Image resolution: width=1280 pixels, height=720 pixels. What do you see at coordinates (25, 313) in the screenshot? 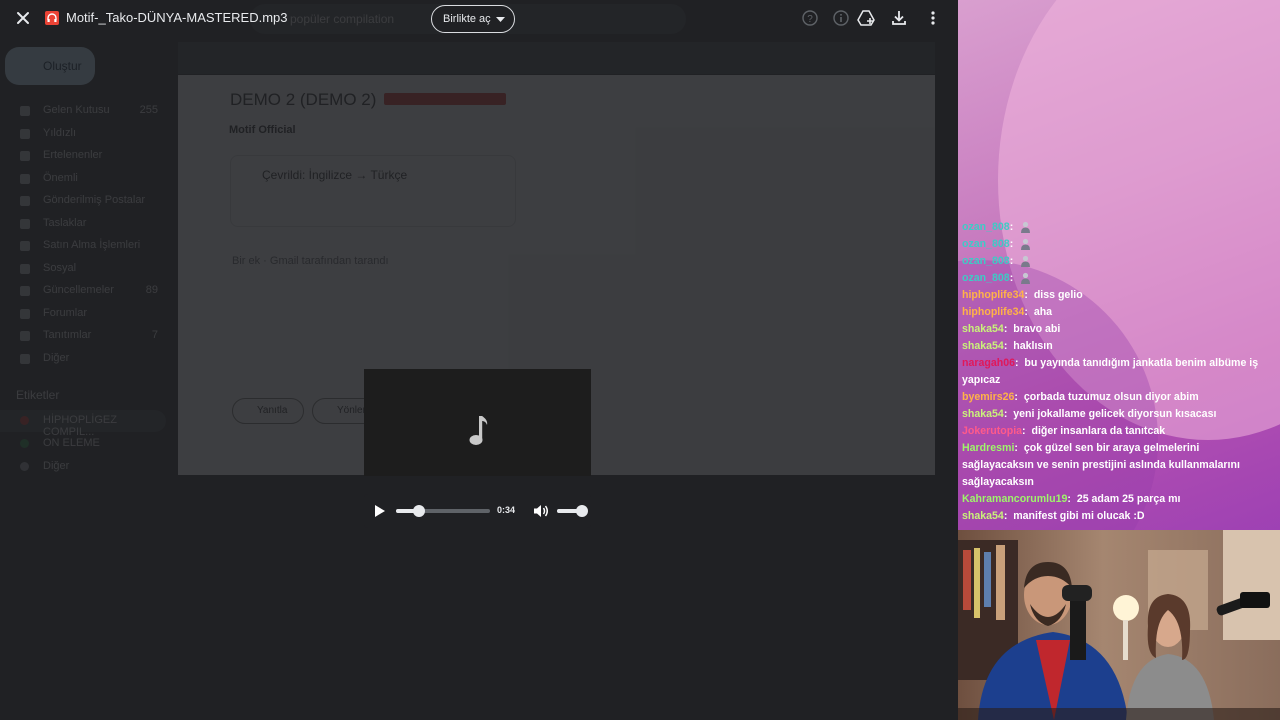
I see `forum-icon` at bounding box center [25, 313].